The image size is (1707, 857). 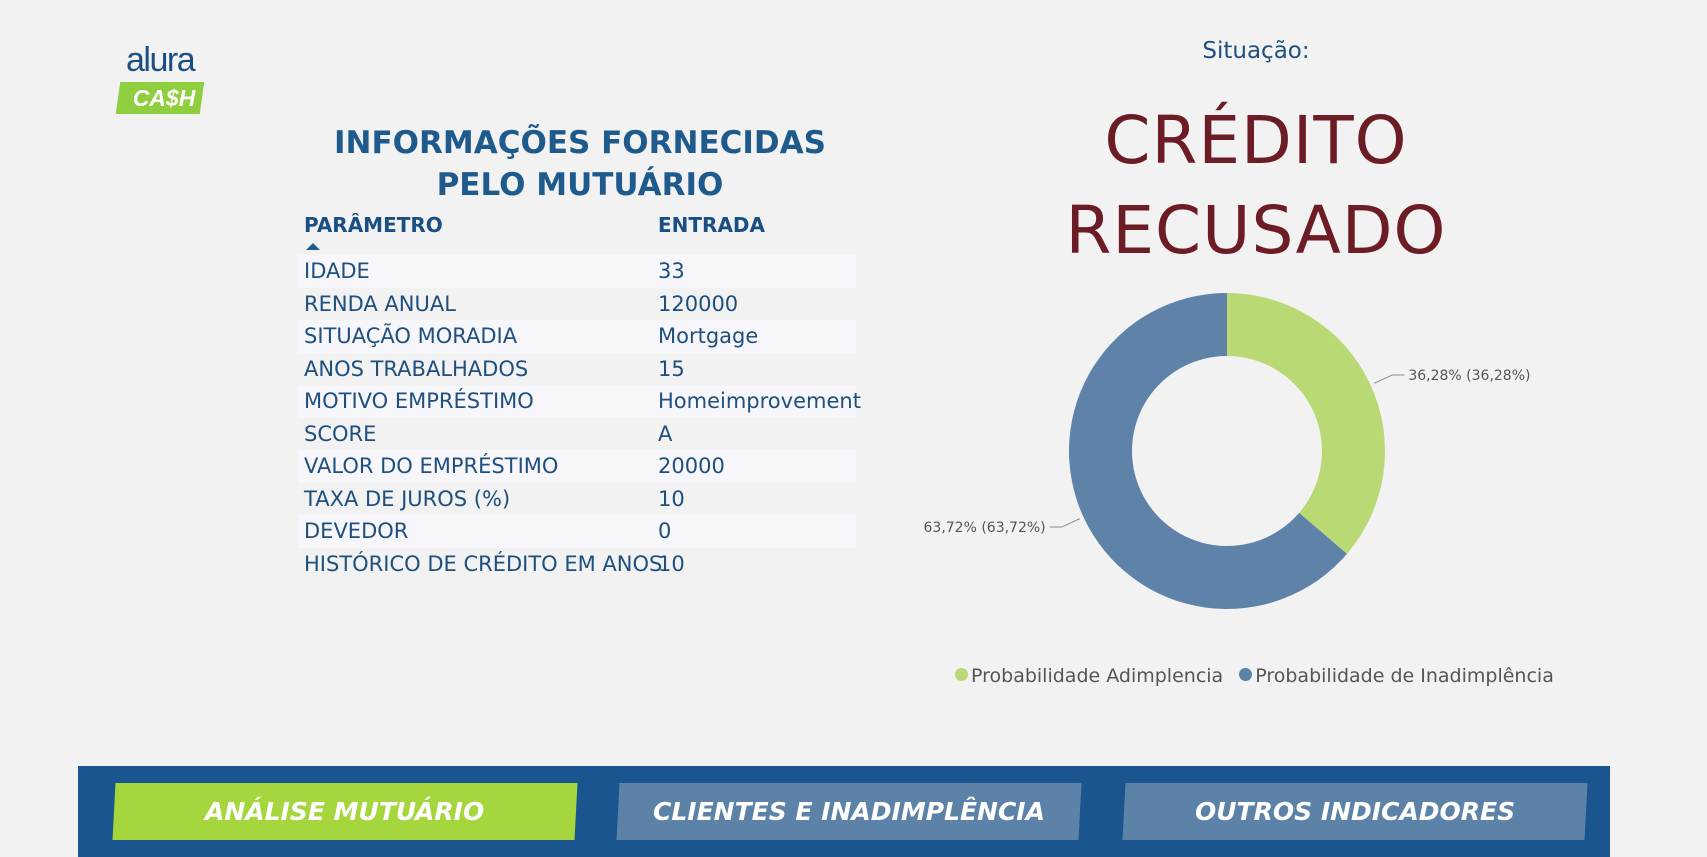 What do you see at coordinates (1097, 676) in the screenshot?
I see `legend-label: Probabilidade Adimplencia` at bounding box center [1097, 676].